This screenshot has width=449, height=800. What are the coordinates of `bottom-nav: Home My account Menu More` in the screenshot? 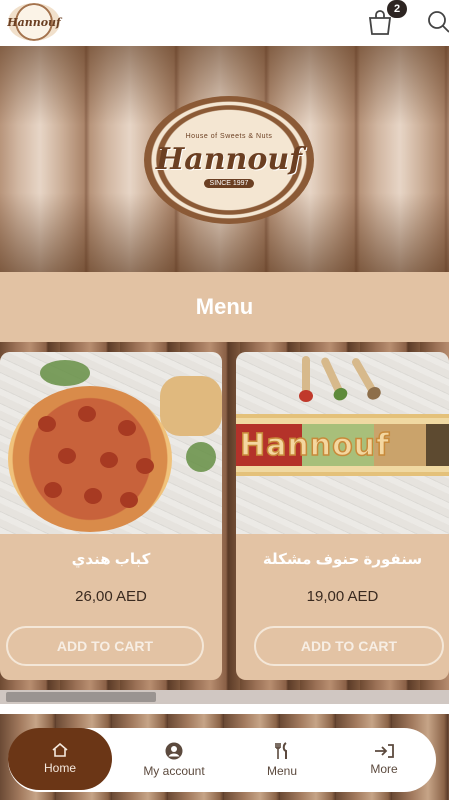 It's located at (222, 760).